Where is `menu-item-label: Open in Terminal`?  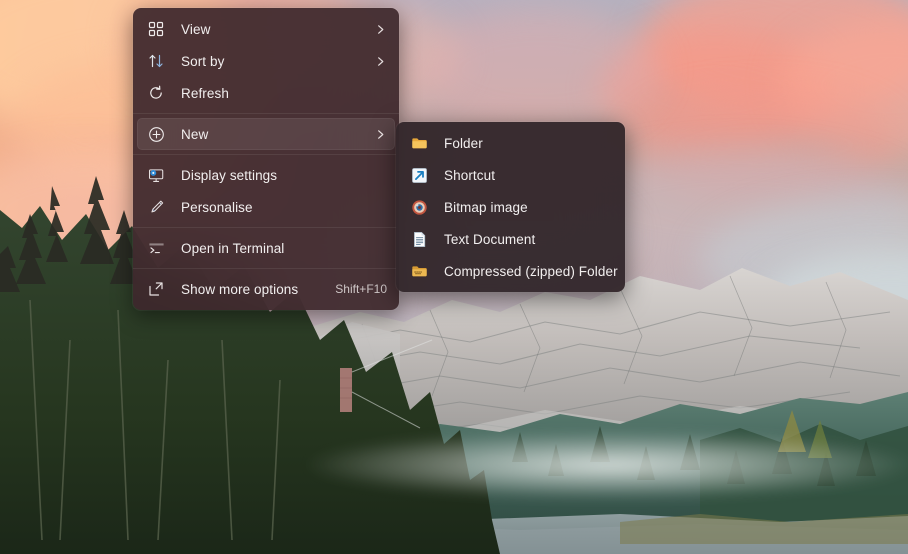 menu-item-label: Open in Terminal is located at coordinates (233, 248).